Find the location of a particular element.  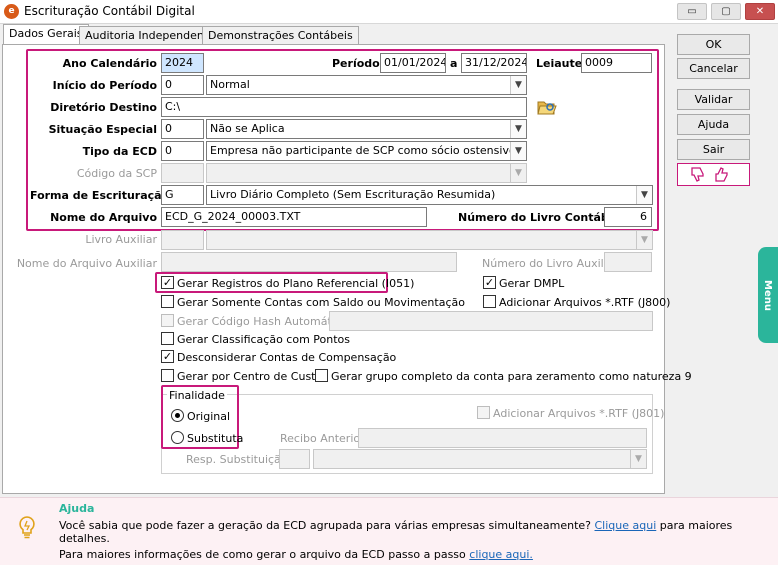

original-label: Original is located at coordinates (209, 416).